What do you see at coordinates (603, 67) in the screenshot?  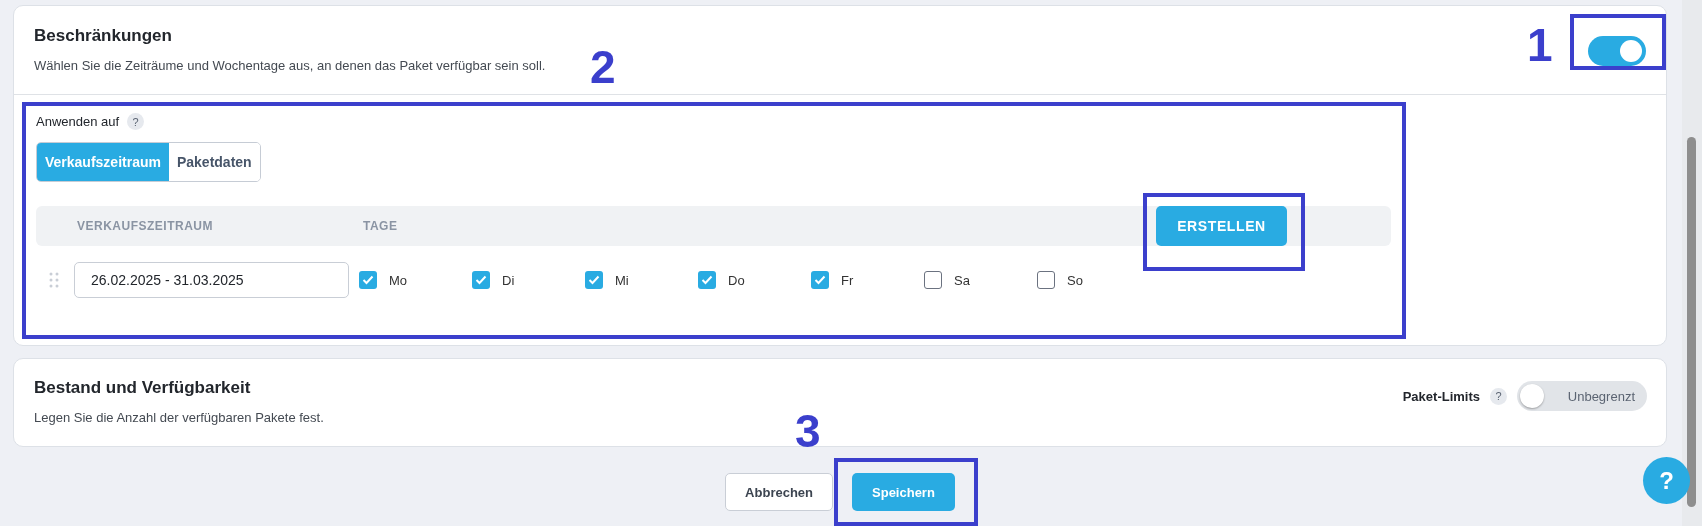 I see `annotation-number: 2` at bounding box center [603, 67].